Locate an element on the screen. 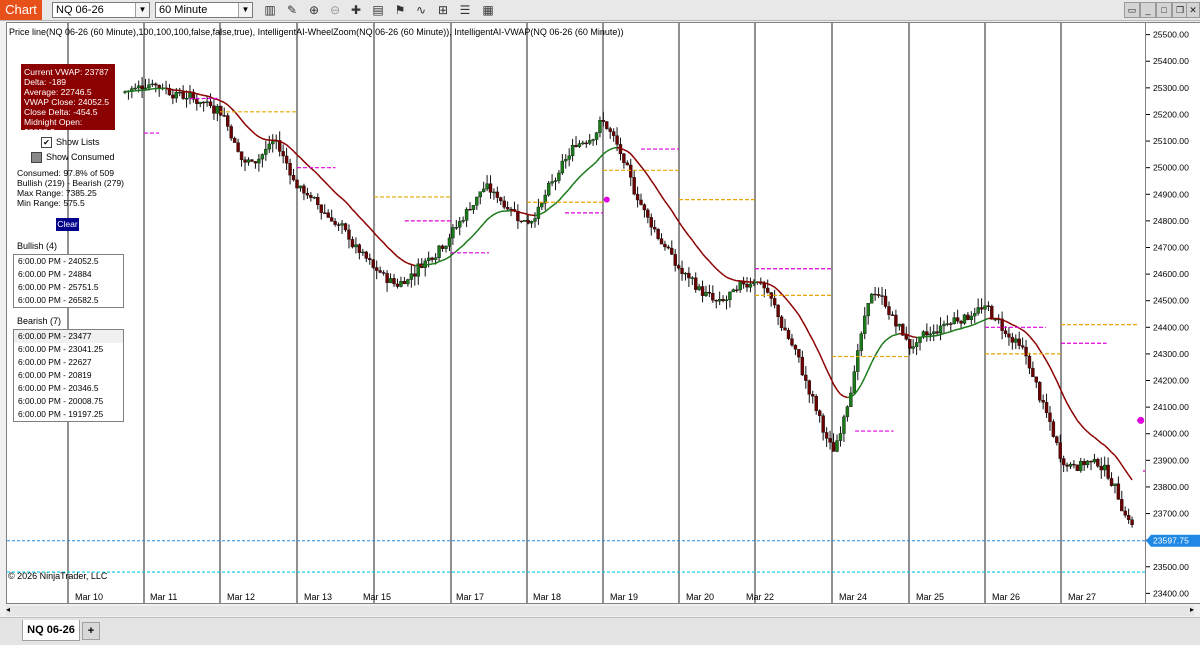 This screenshot has height=645, width=1200. list-item: 6:00.00 PM - 22627 is located at coordinates (68, 362).